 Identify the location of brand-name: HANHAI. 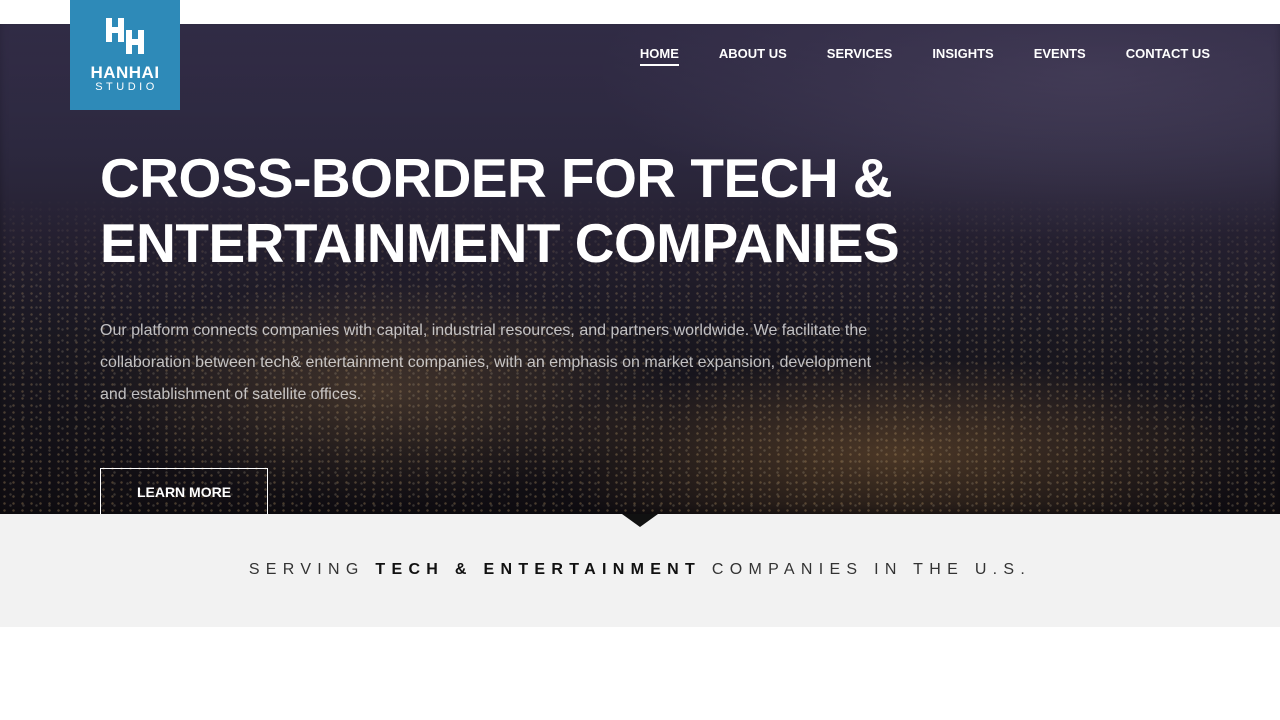
(125, 72).